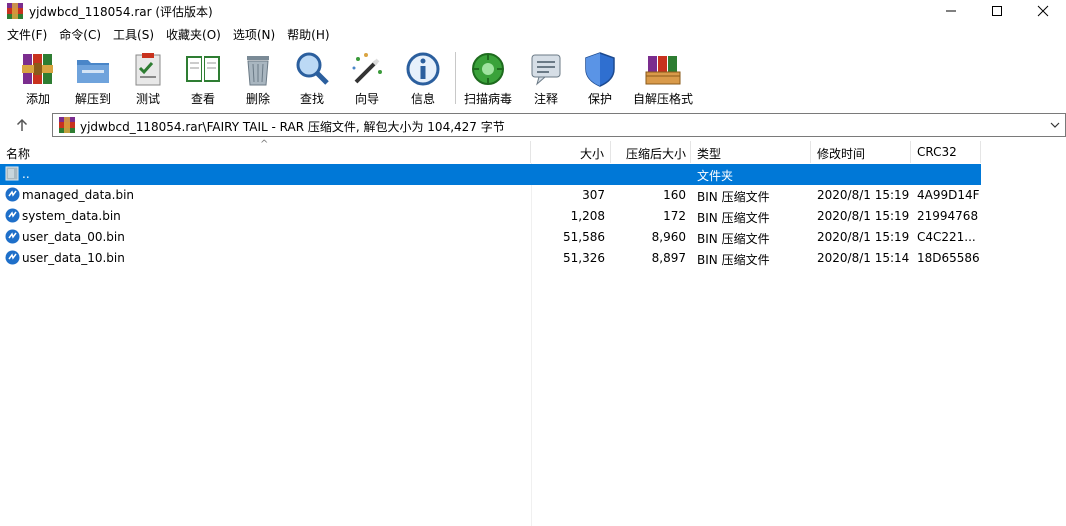 This screenshot has width=1066, height=526. What do you see at coordinates (12, 173) in the screenshot?
I see `parent-folder-icon` at bounding box center [12, 173].